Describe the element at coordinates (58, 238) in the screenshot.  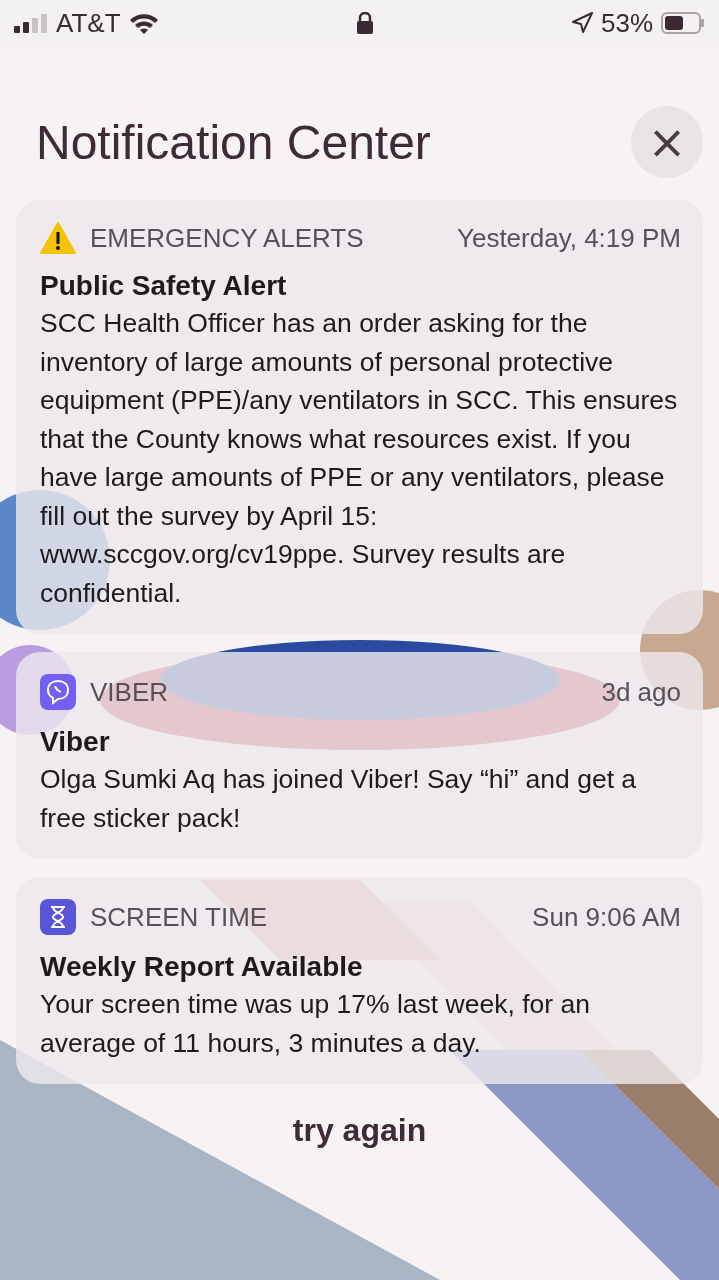
I see `warning-icon` at that location.